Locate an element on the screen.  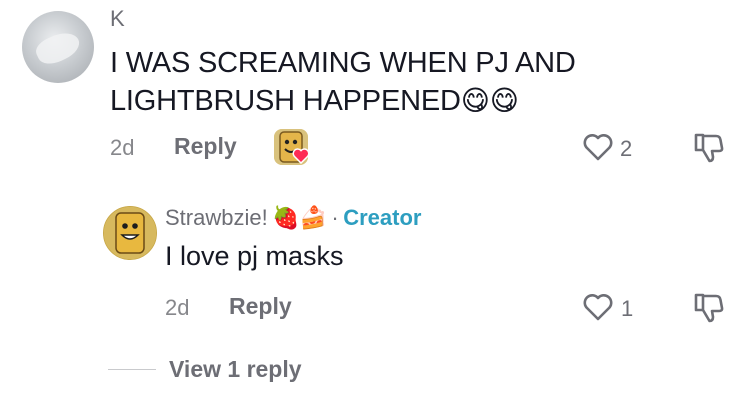
view-replies-button: View 1 reply is located at coordinates (235, 369).